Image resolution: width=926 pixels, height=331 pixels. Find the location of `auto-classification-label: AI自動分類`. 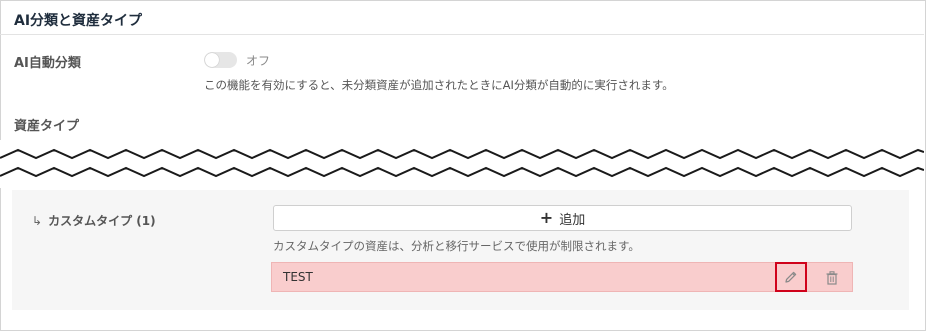

auto-classification-label: AI自動分類 is located at coordinates (47, 63).